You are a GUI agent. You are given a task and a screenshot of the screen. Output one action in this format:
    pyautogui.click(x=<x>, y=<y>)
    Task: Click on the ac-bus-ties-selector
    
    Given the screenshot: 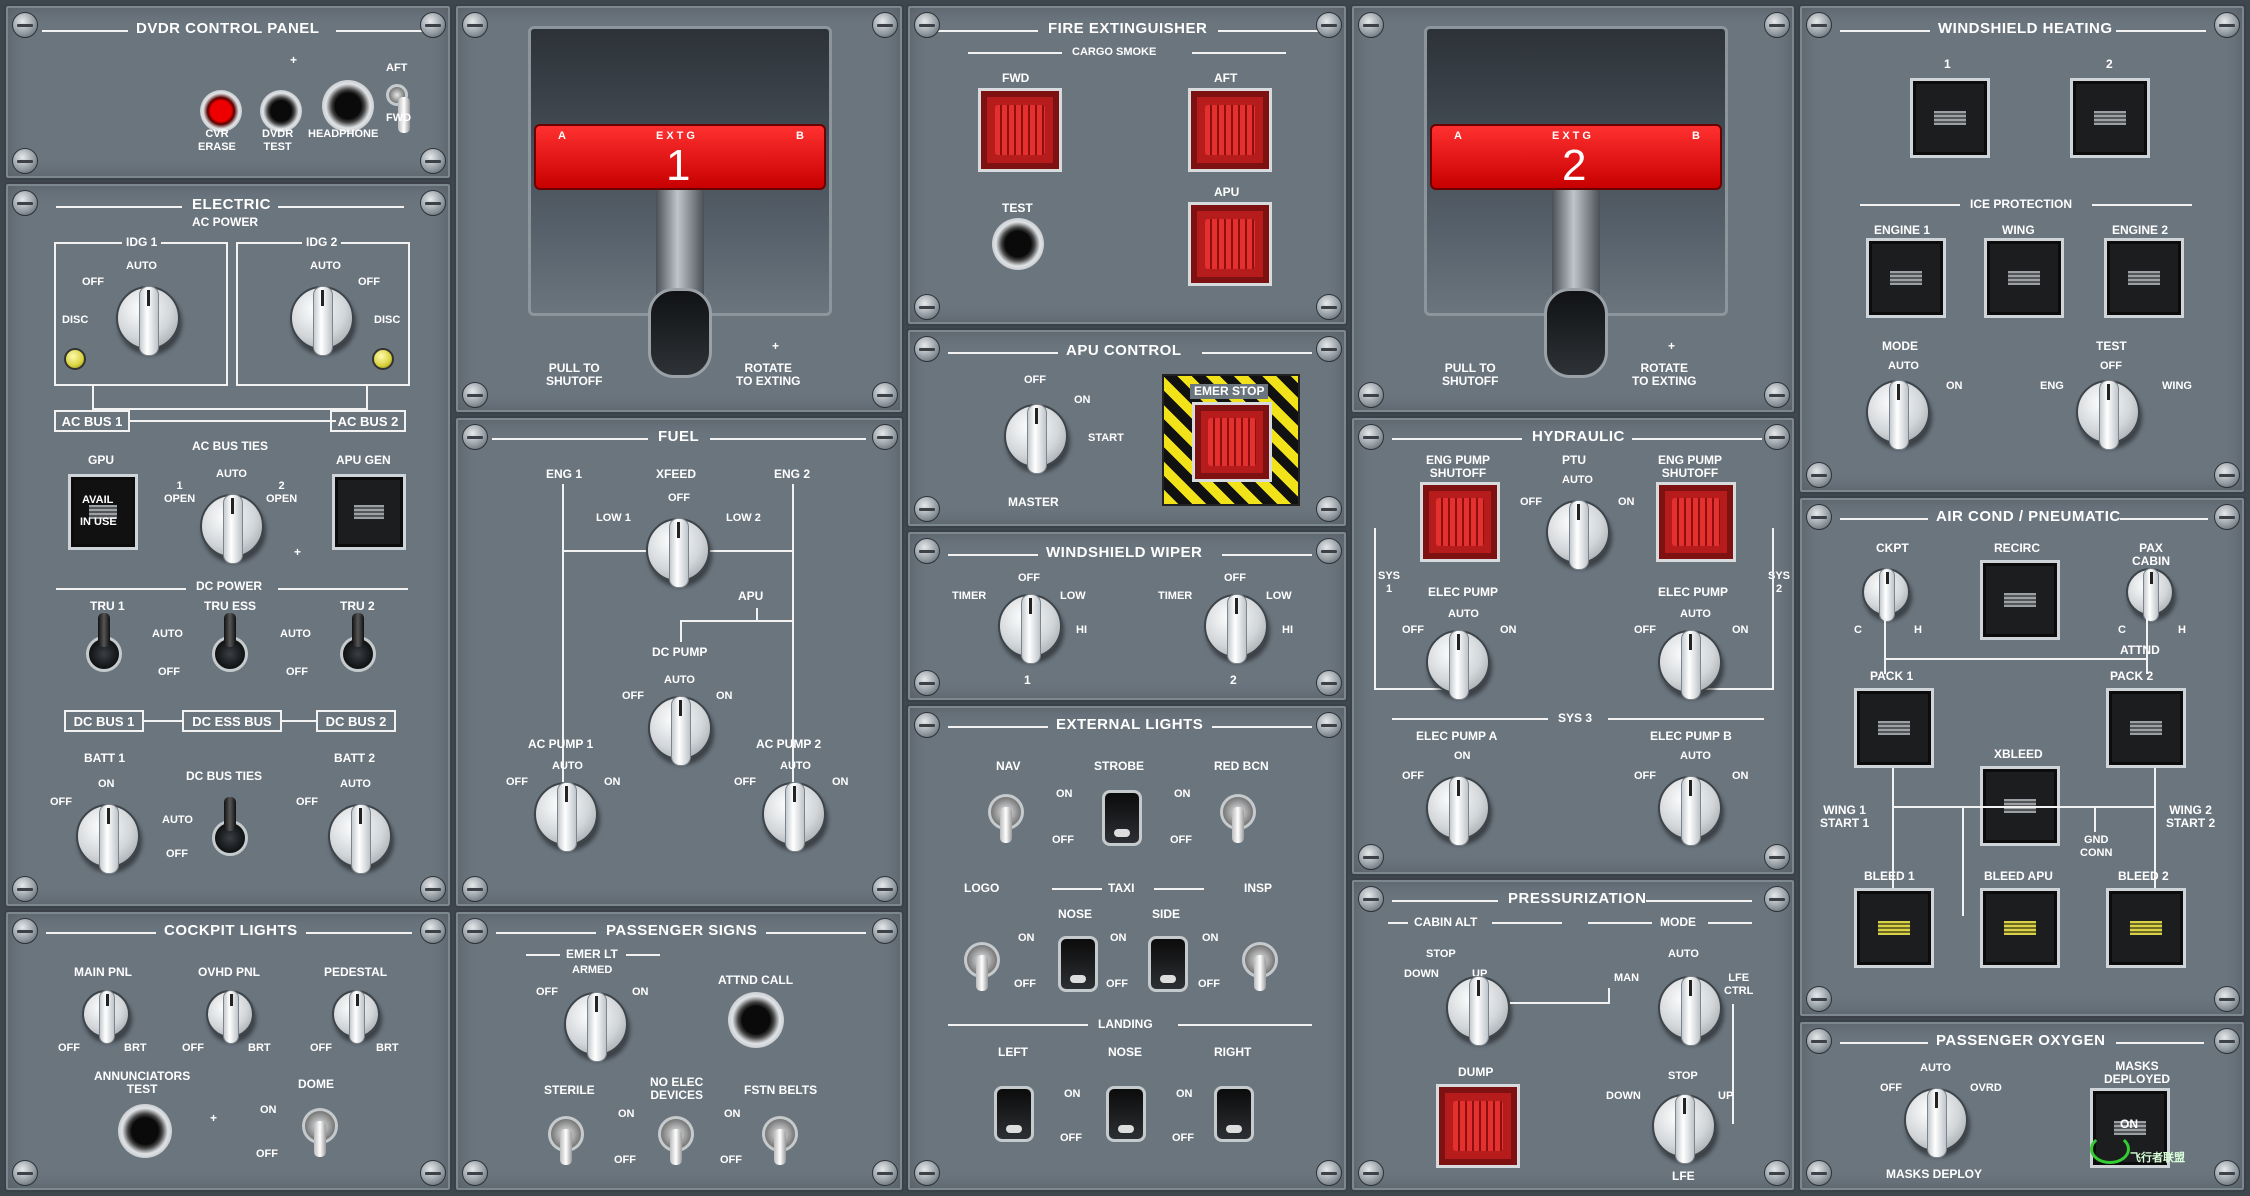 What is the action you would take?
    pyautogui.click(x=232, y=529)
    